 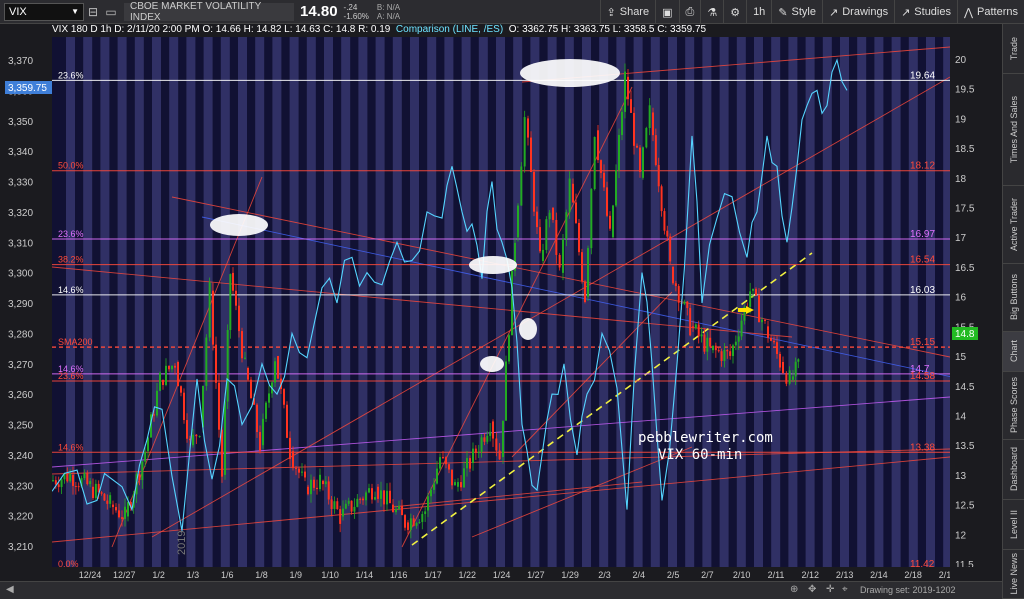 What do you see at coordinates (734, 12) in the screenshot?
I see `settings-button: ⚙` at bounding box center [734, 12].